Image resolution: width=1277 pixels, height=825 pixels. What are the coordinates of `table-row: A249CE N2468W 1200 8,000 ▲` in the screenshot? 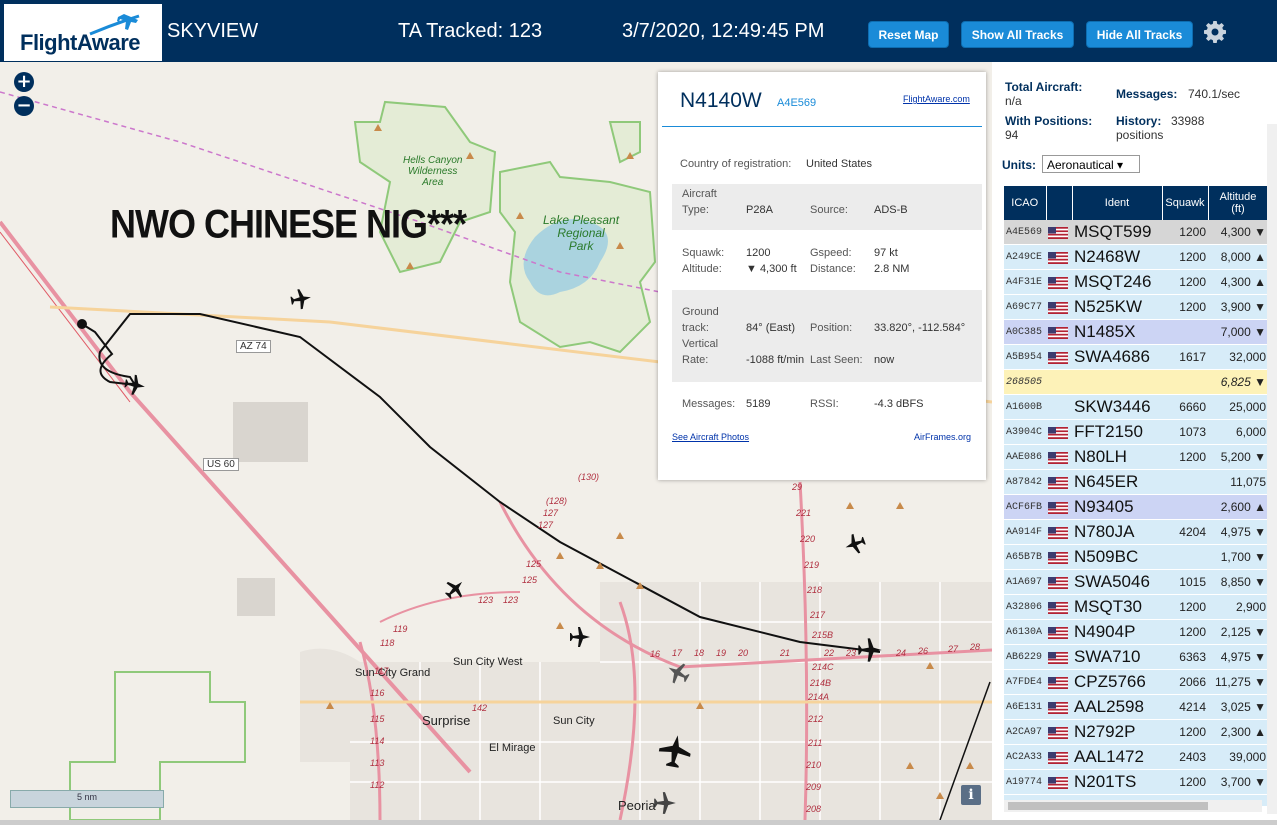 It's located at (1136, 257).